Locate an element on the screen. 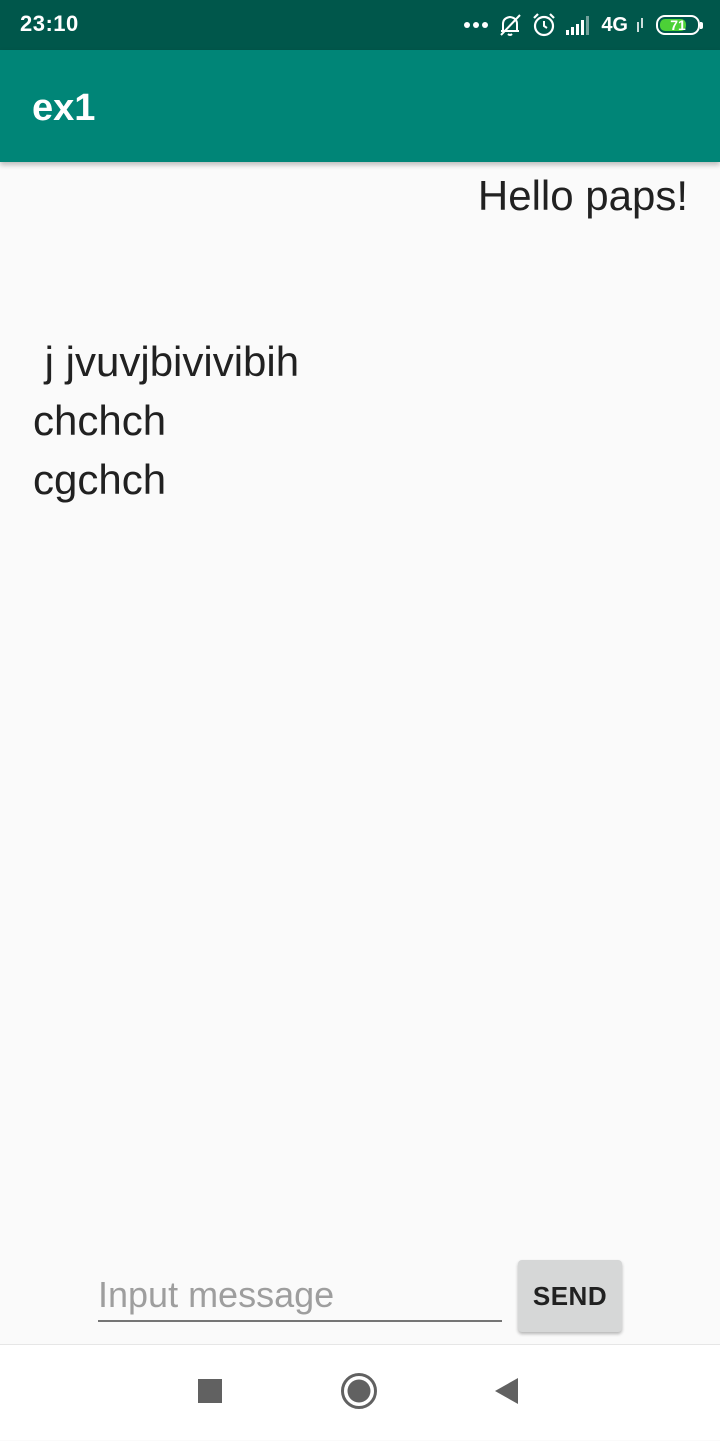 This screenshot has height=1441, width=720. recents-button is located at coordinates (210, 1393).